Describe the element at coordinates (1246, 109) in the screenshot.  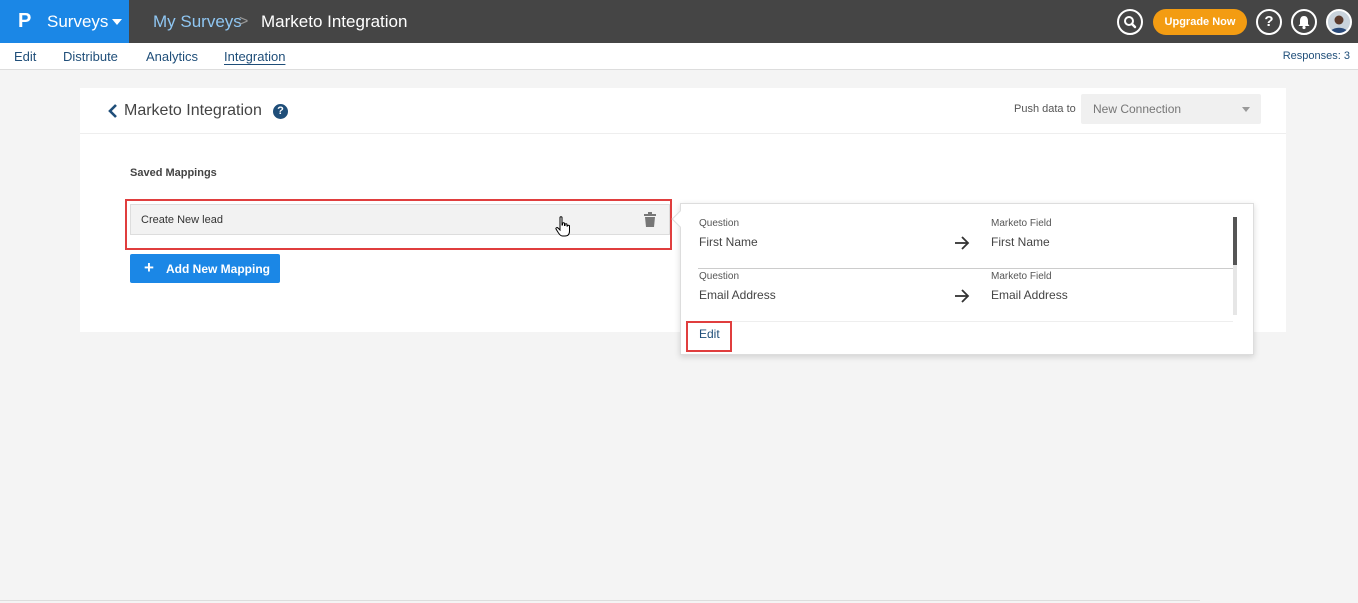
I see `dropdown-caret-icon` at that location.